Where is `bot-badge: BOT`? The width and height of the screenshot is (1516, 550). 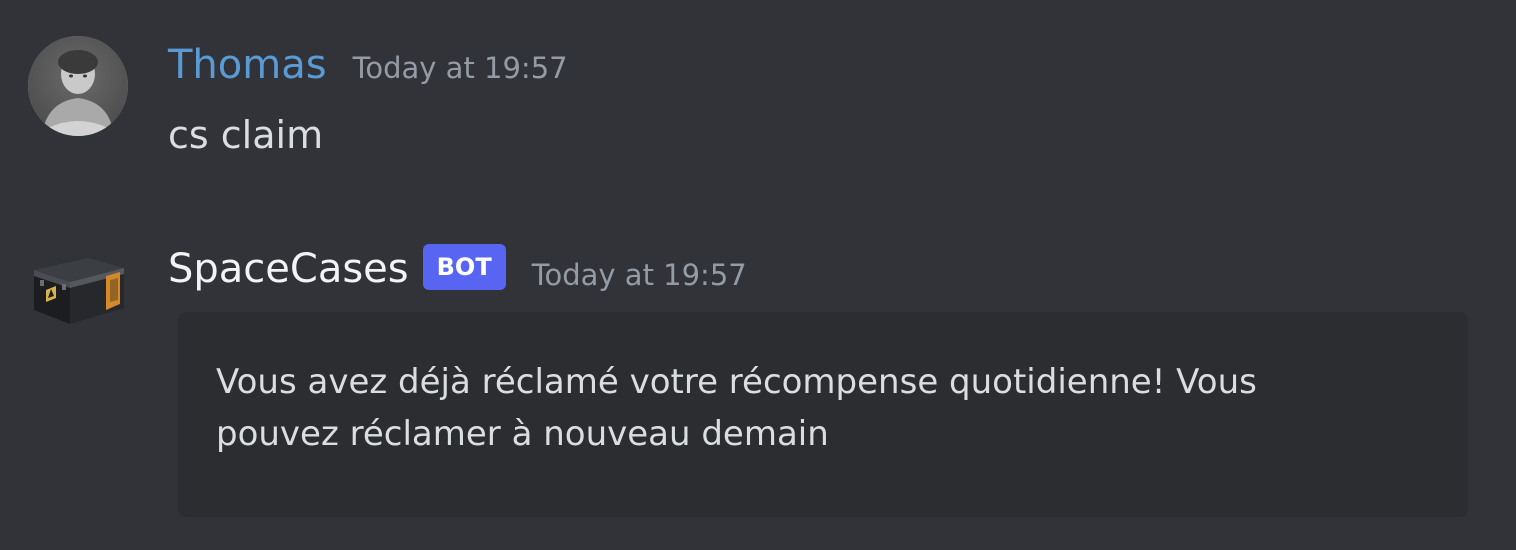 bot-badge: BOT is located at coordinates (464, 267).